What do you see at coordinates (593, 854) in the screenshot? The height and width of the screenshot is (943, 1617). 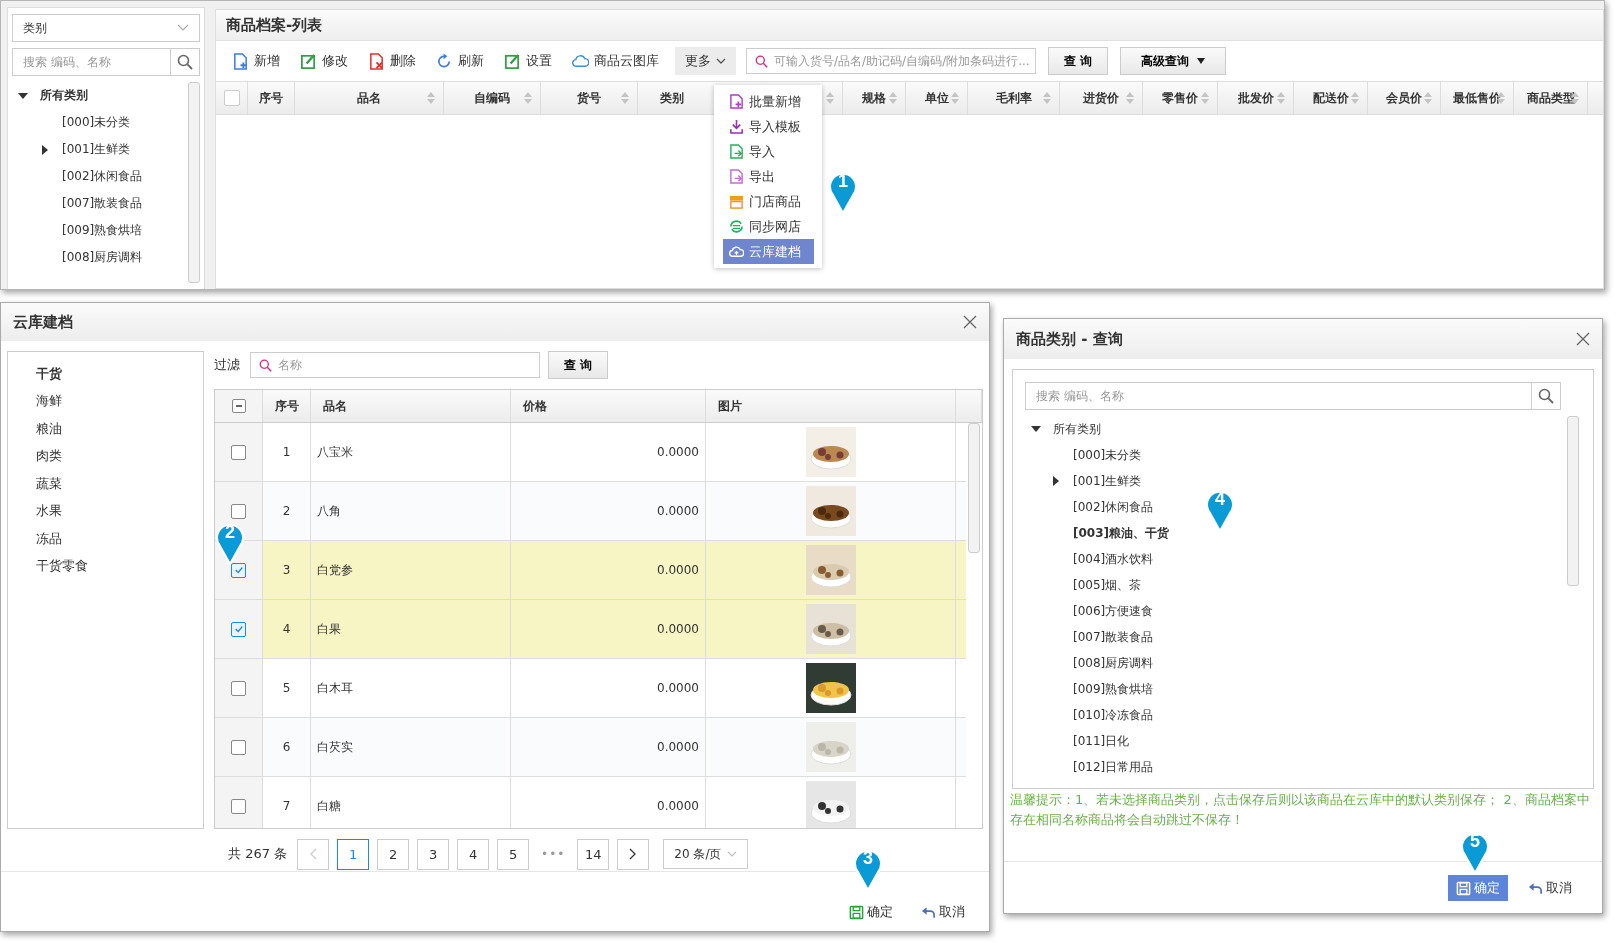 I see `page-button: 14` at bounding box center [593, 854].